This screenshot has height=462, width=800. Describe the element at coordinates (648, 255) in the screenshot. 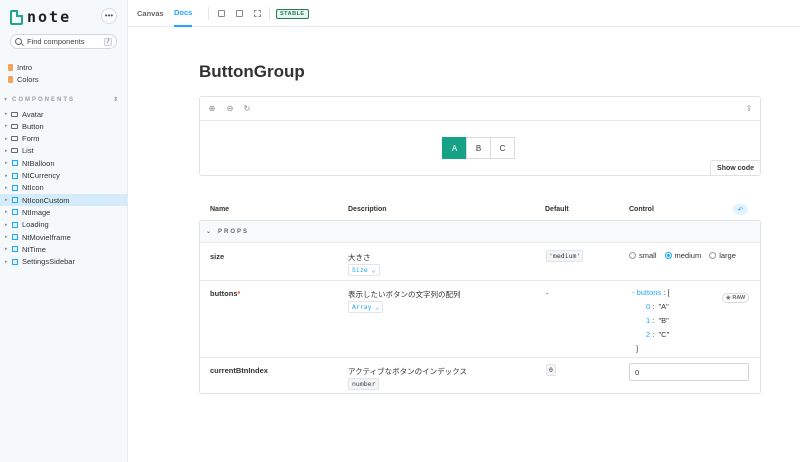

I see `radio-label: small` at that location.